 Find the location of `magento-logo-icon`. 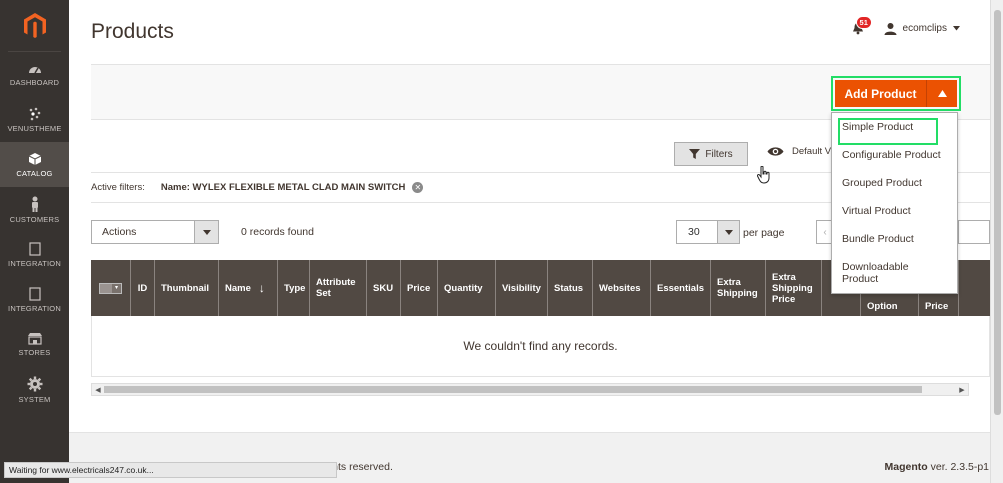

magento-logo-icon is located at coordinates (34, 25).